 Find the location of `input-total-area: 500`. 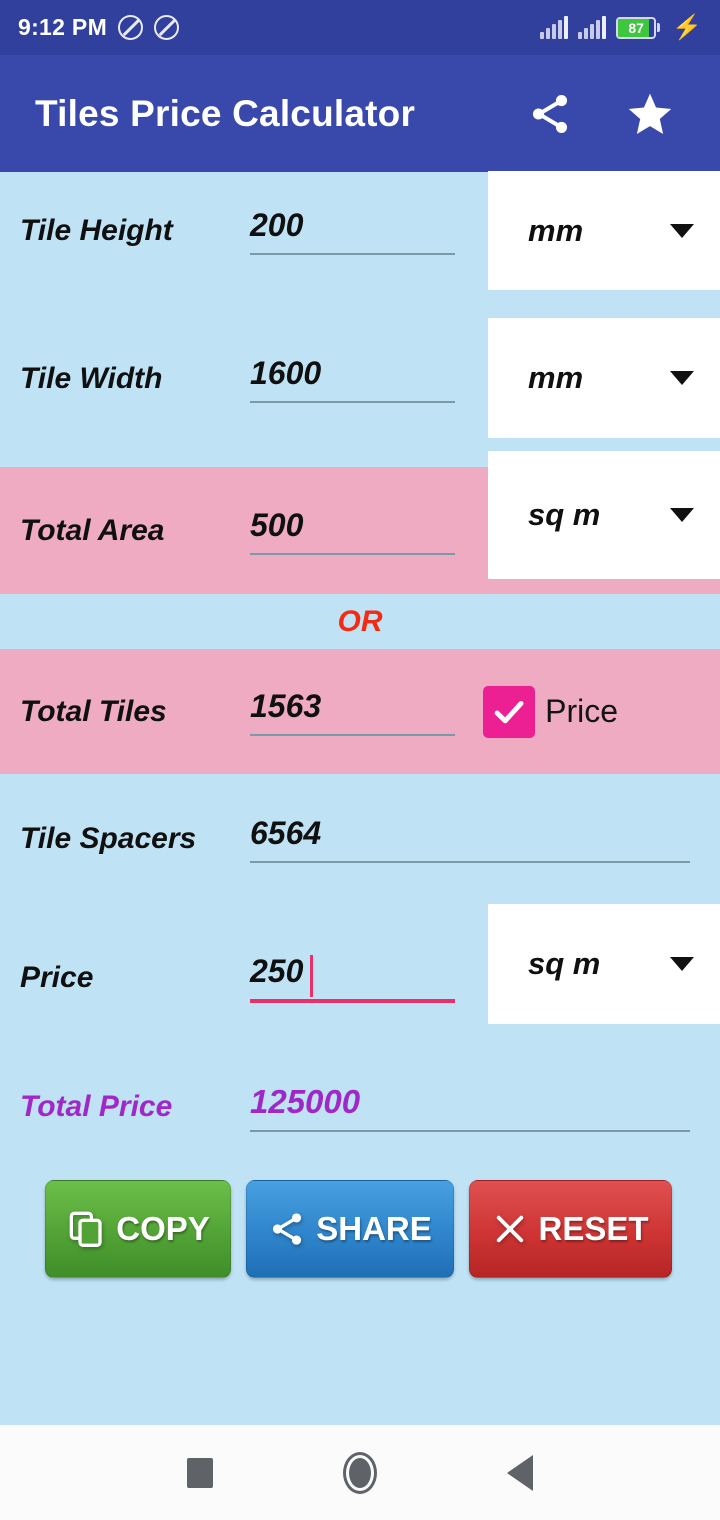

input-total-area: 500 is located at coordinates (352, 530).